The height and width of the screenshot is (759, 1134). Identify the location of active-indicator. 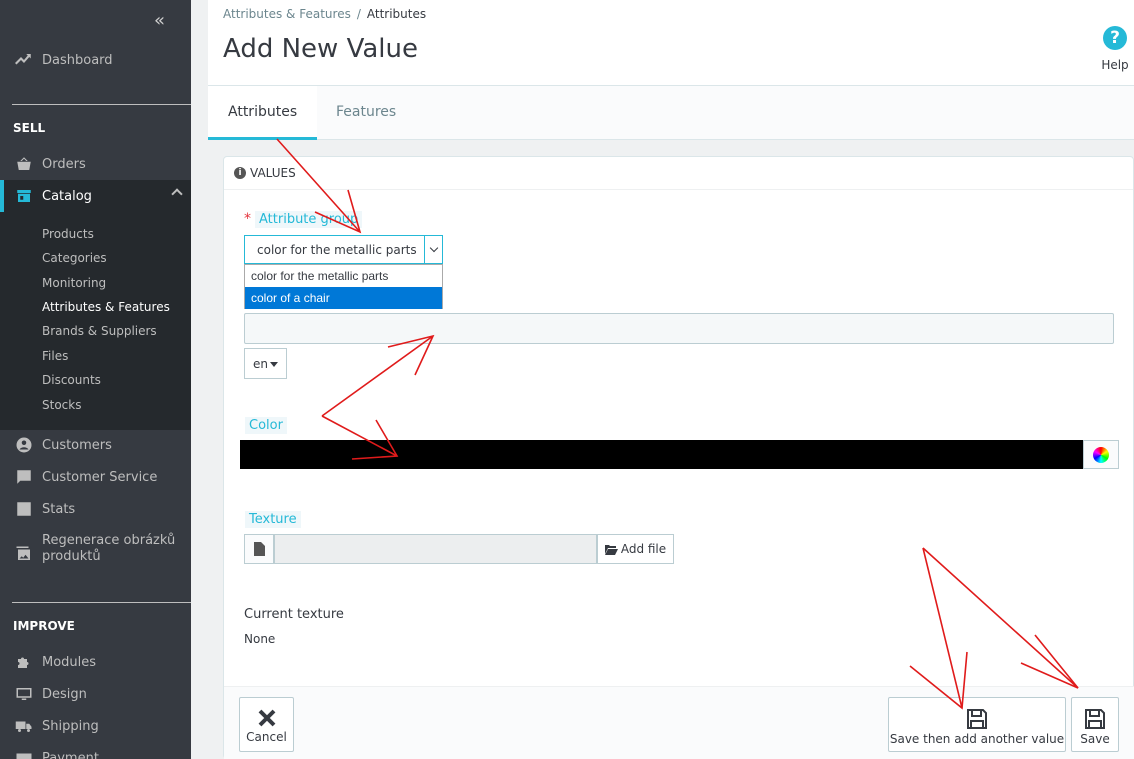
(2, 196).